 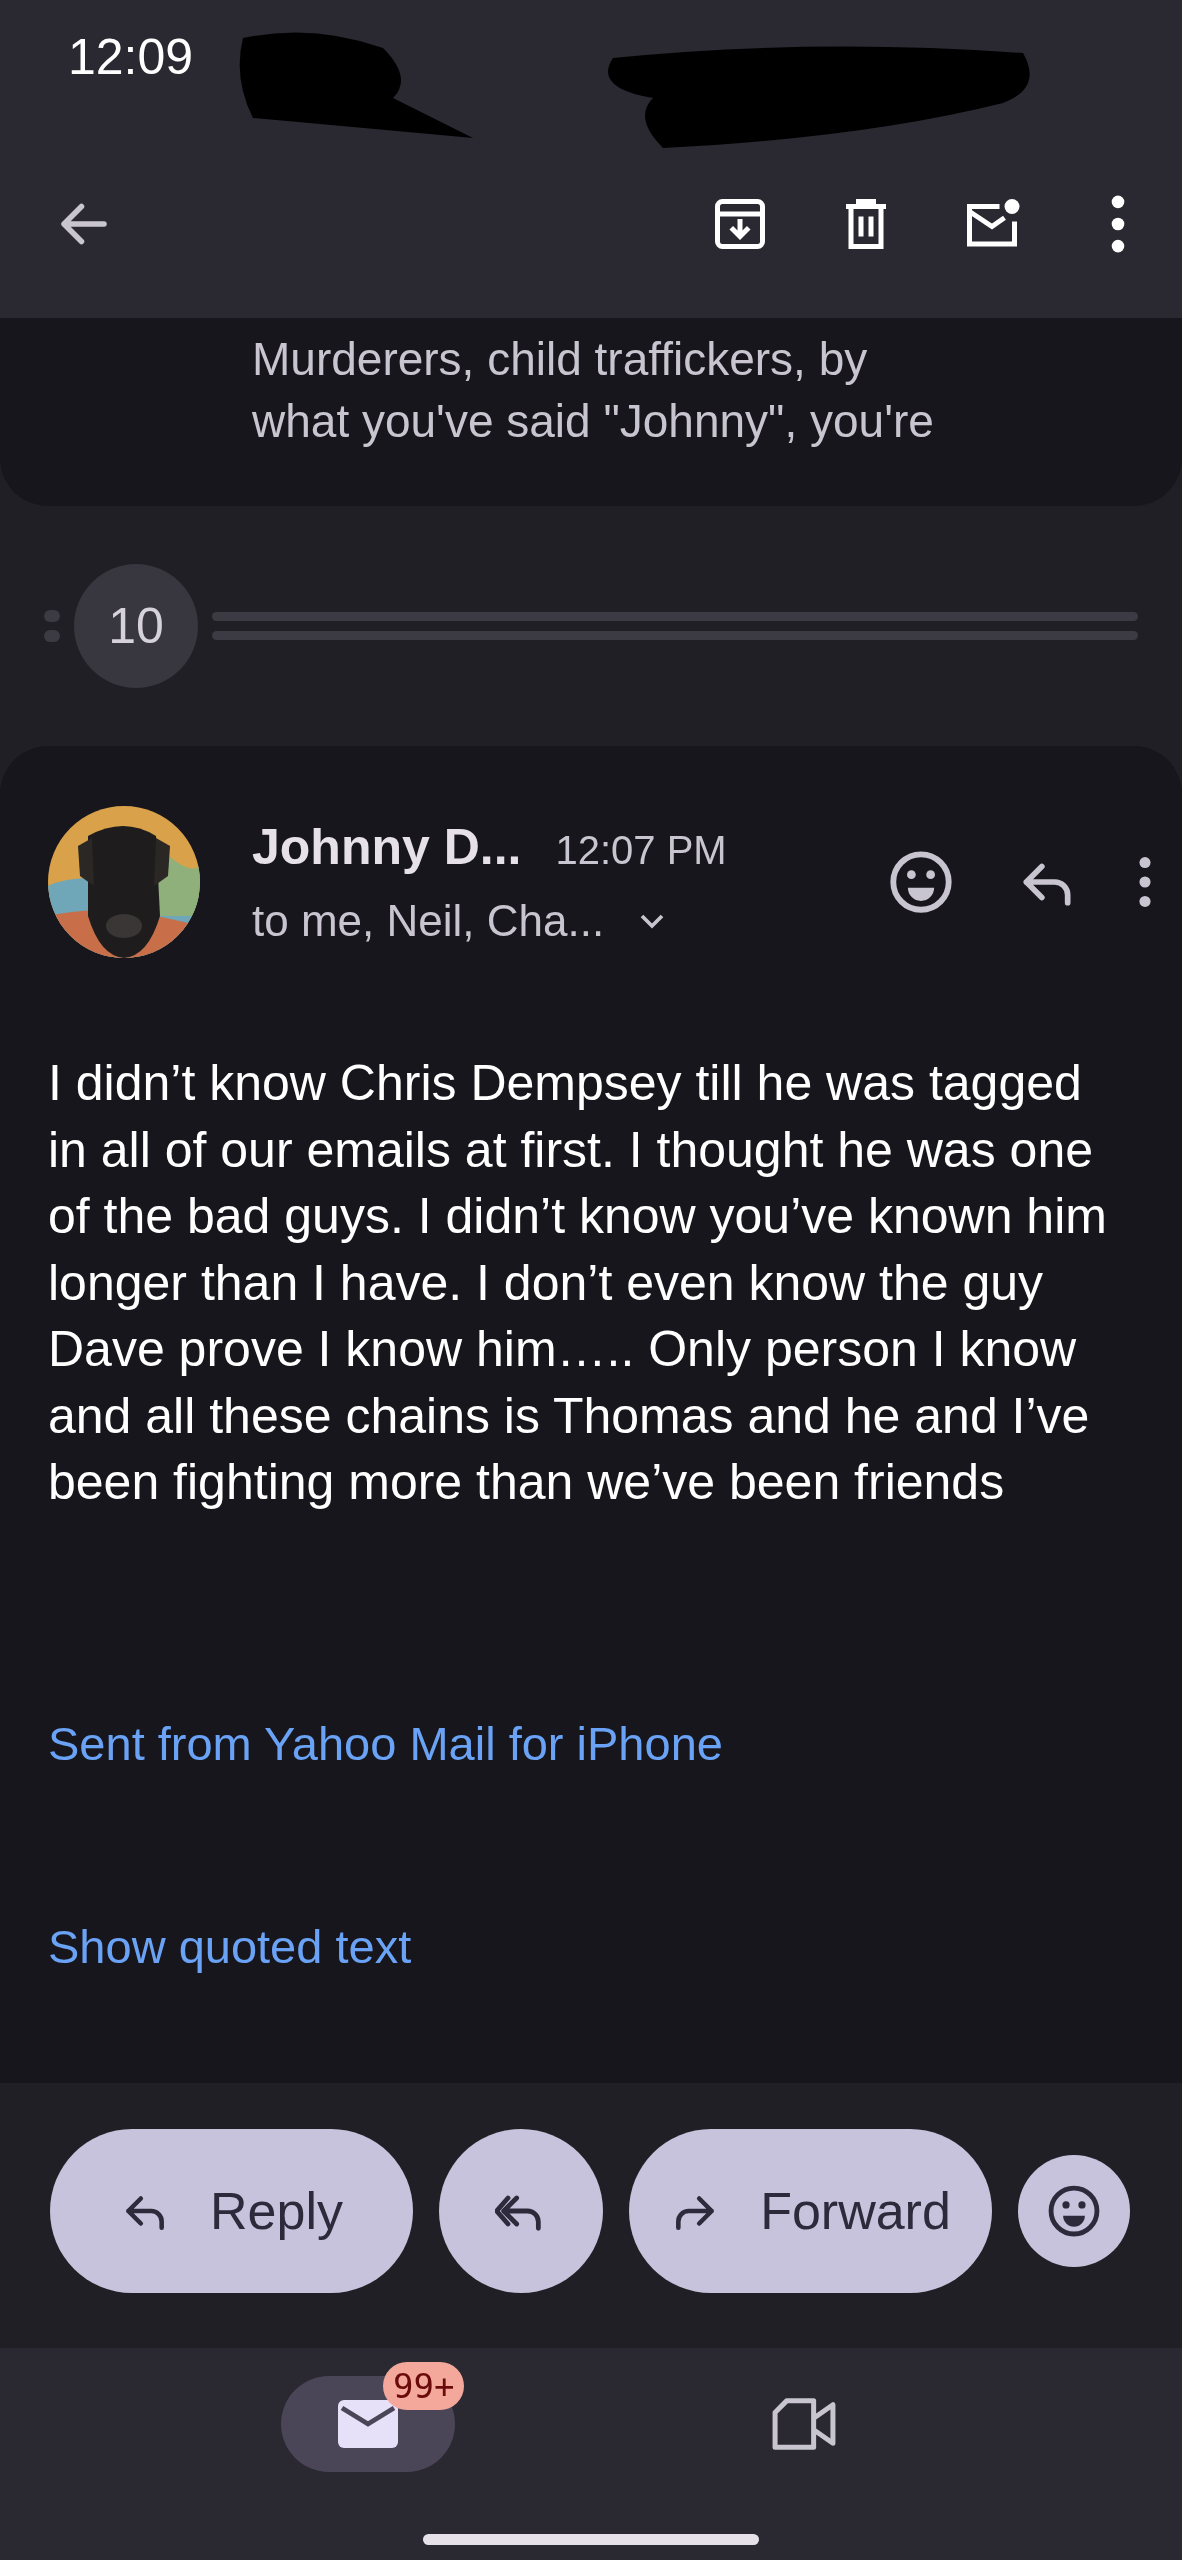 I want to click on message-snippet-line: Murderers, child traffickers, by, so click(x=560, y=359).